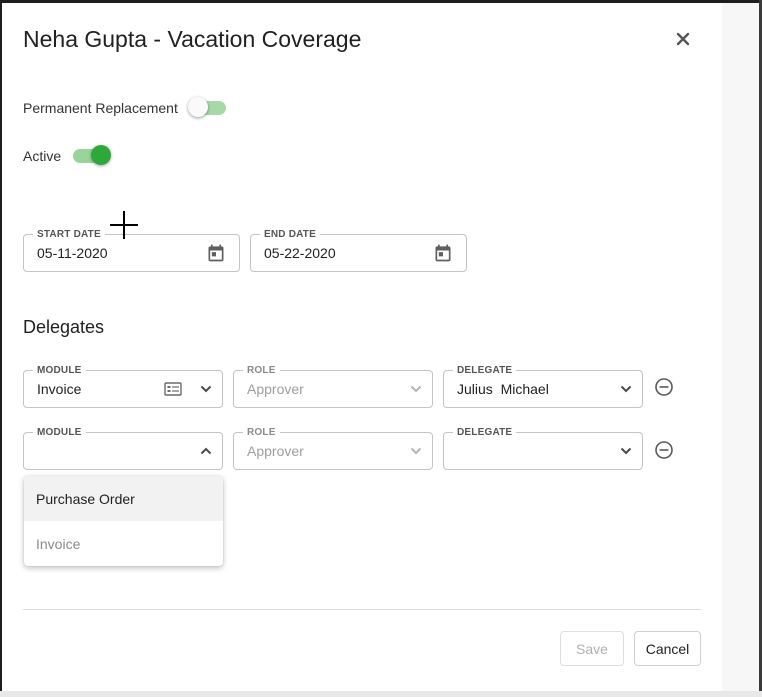 The width and height of the screenshot is (762, 697). I want to click on start-date-value: 05-11-2020, so click(72, 253).